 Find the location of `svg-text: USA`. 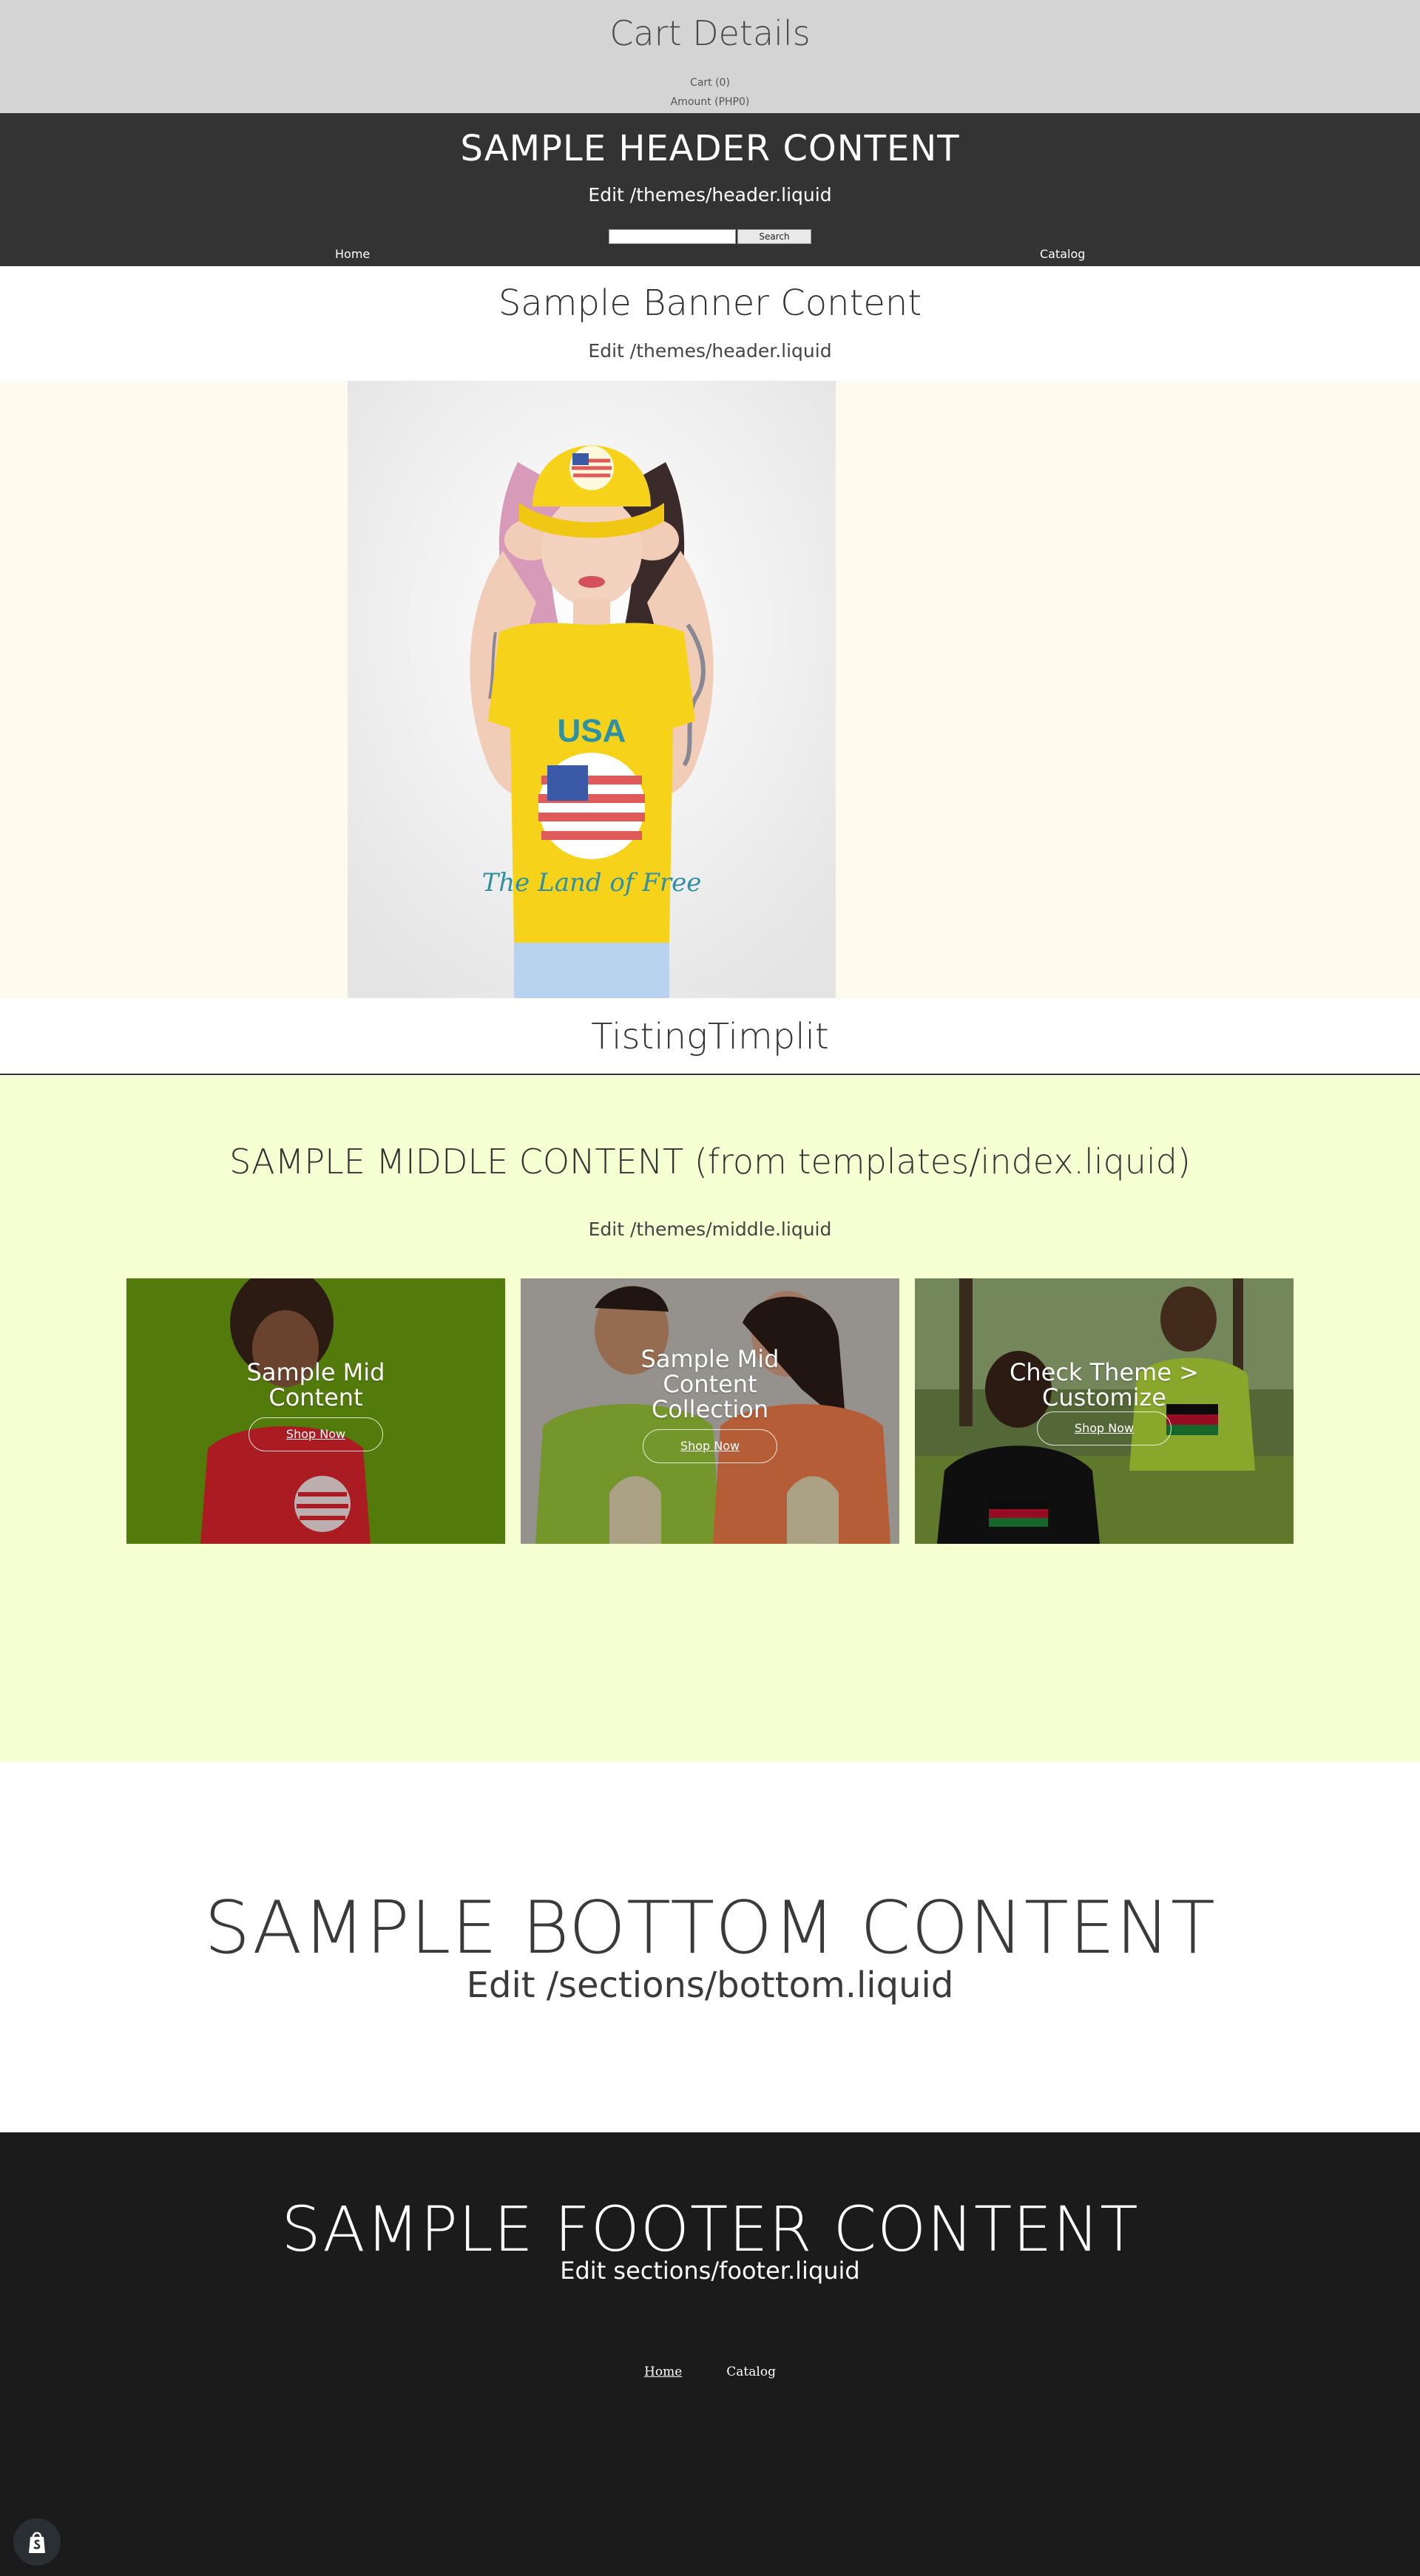

svg-text: USA is located at coordinates (592, 731).